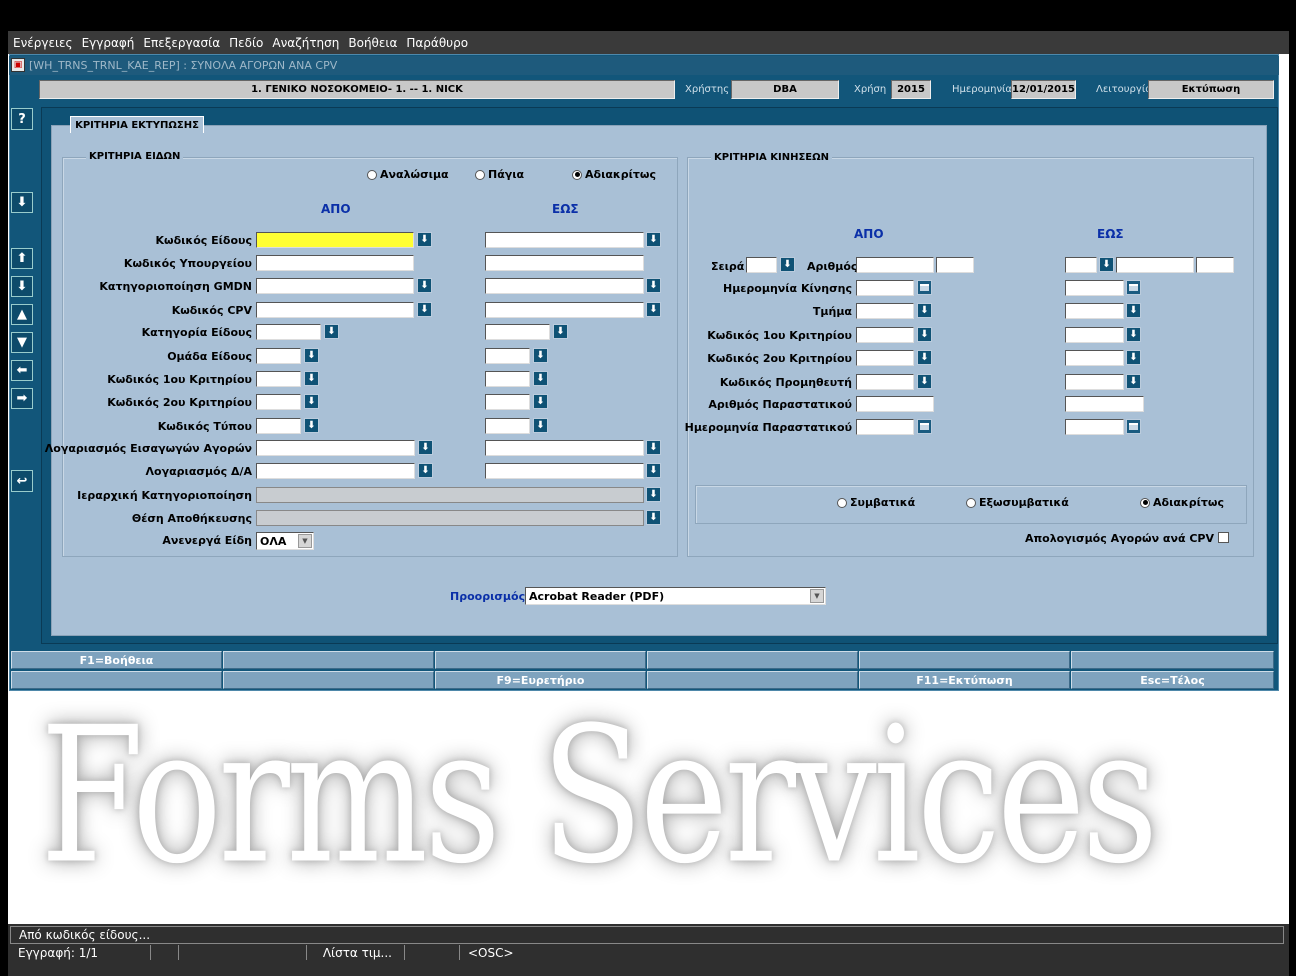 The width and height of the screenshot is (1296, 976). I want to click on menu-record: Εγγραφή, so click(108, 43).